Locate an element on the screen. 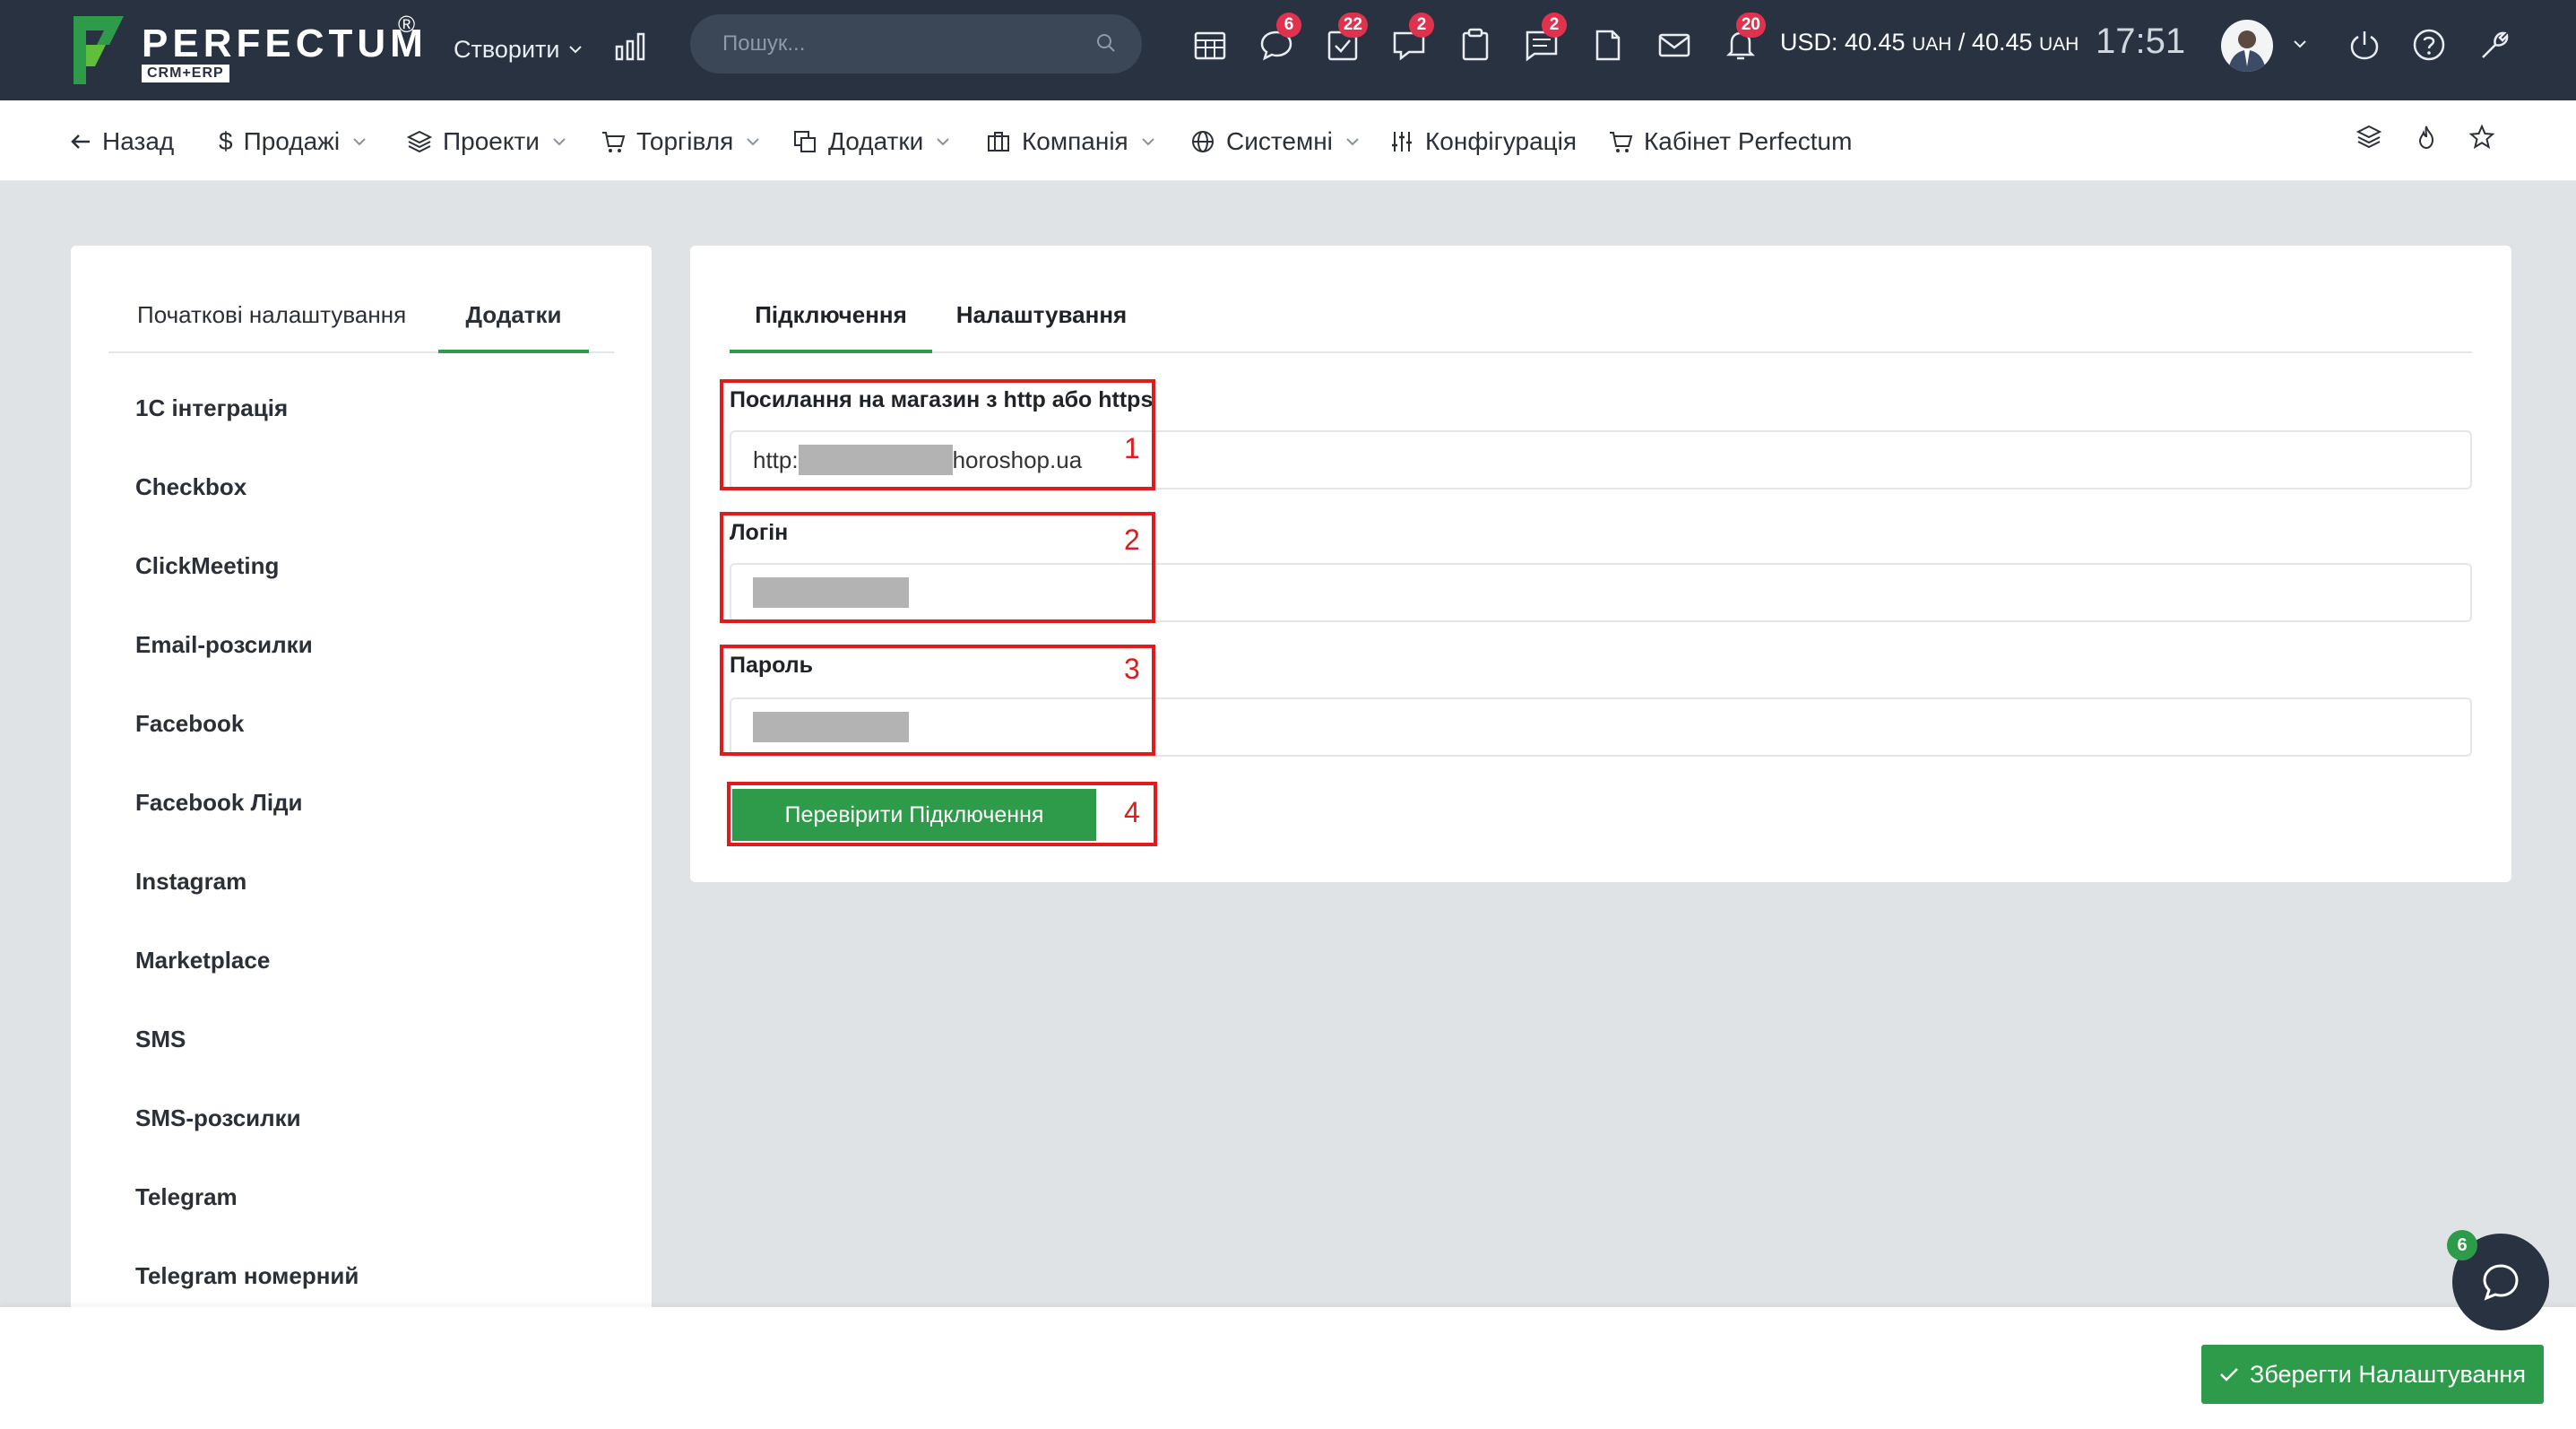 The height and width of the screenshot is (1429, 2576). nav-company: Компанія is located at coordinates (1070, 142).